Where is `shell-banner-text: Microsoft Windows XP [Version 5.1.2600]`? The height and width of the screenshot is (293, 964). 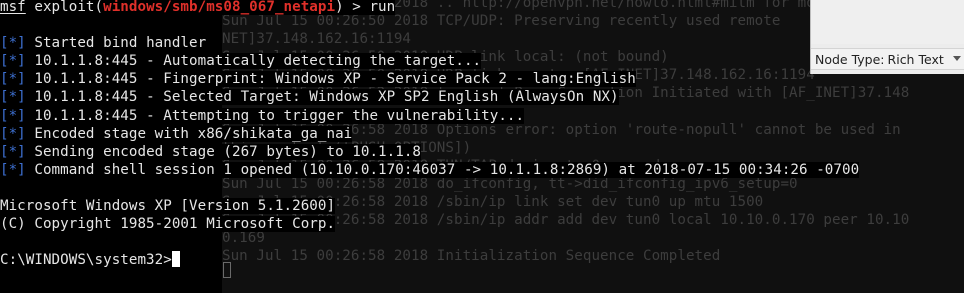 shell-banner-text: Microsoft Windows XP [Version 5.1.2600] is located at coordinates (168, 206).